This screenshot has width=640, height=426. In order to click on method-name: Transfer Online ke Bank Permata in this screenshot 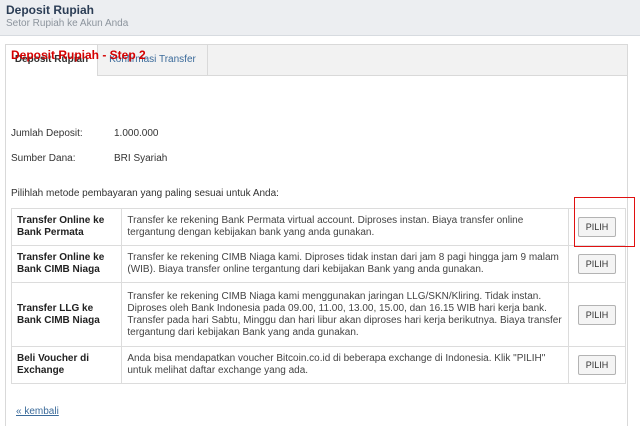, I will do `click(66, 227)`.